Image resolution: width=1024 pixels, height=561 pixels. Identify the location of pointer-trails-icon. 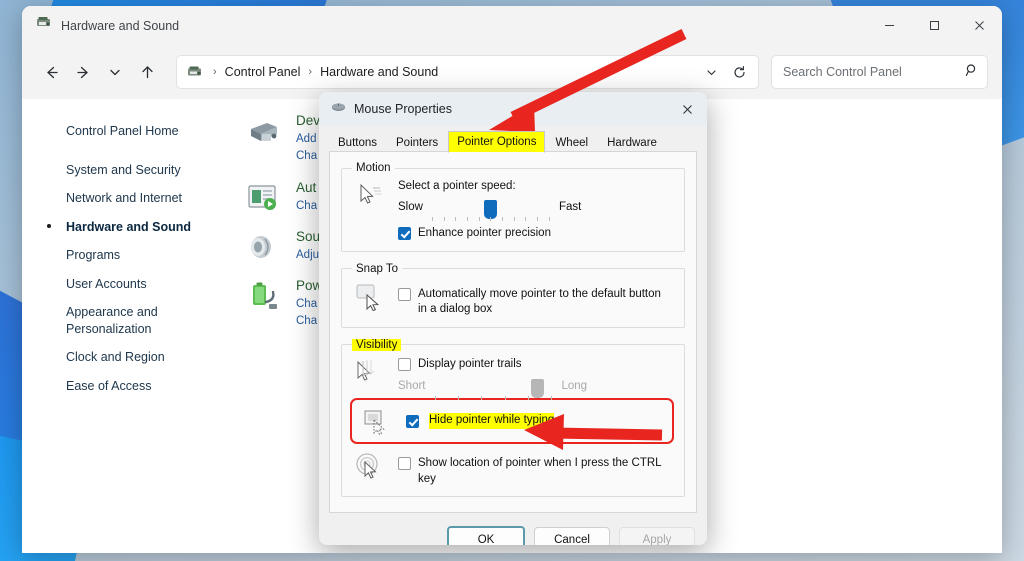
(370, 372).